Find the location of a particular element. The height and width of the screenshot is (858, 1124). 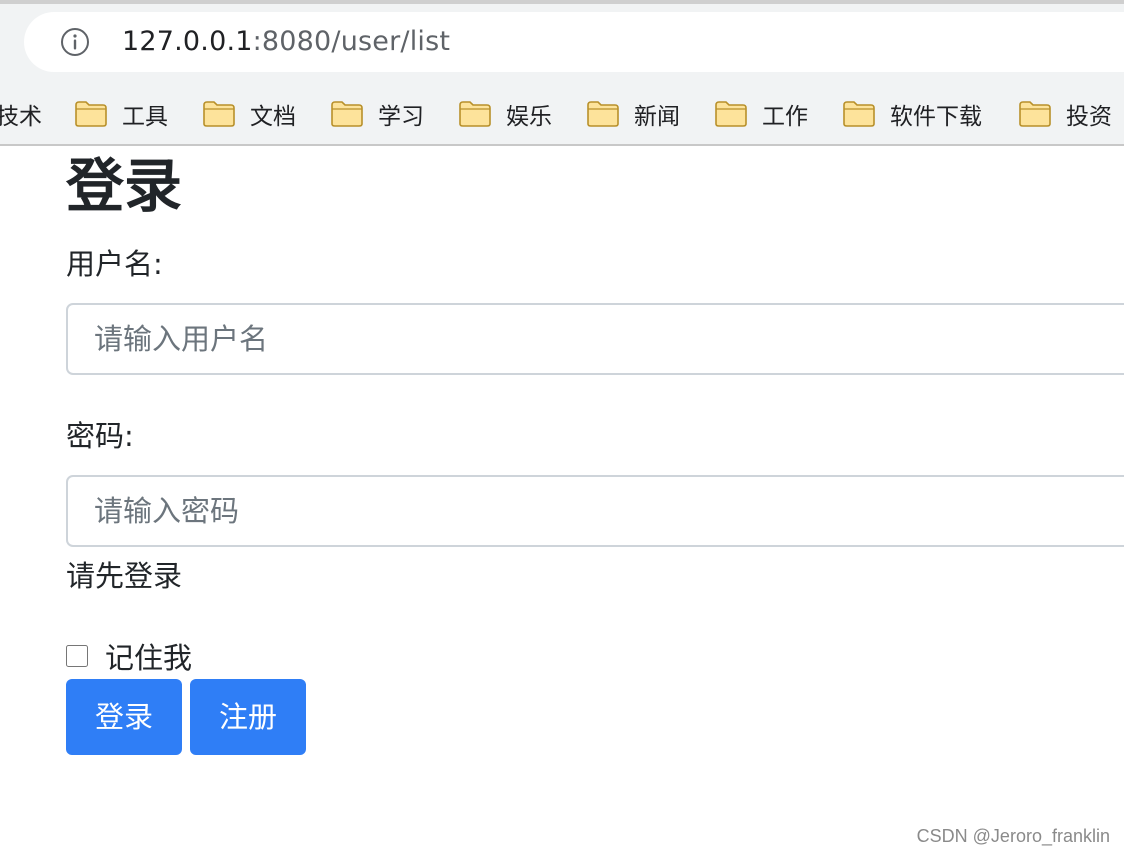

login-prompt-message: 请先登录 is located at coordinates (124, 576).